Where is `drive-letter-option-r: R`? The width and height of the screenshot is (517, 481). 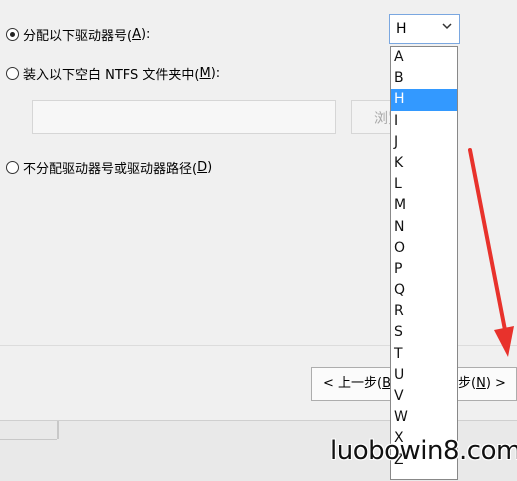 drive-letter-option-r: R is located at coordinates (424, 311).